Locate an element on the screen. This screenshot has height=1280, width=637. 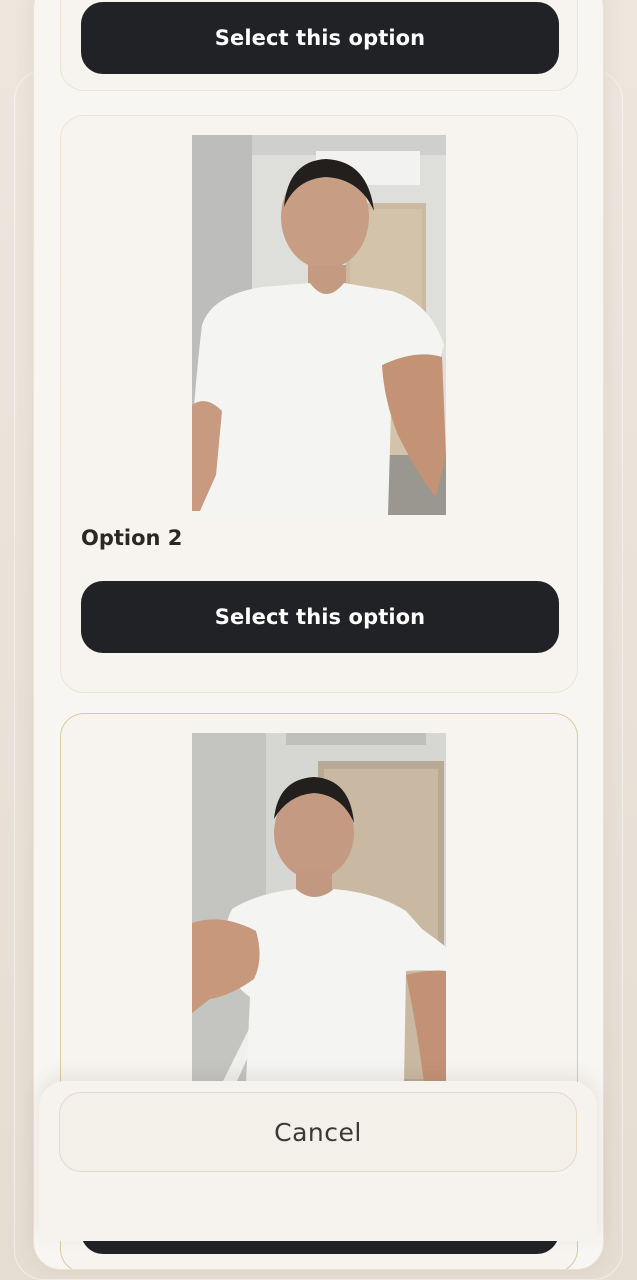
option-2-photo is located at coordinates (319, 325).